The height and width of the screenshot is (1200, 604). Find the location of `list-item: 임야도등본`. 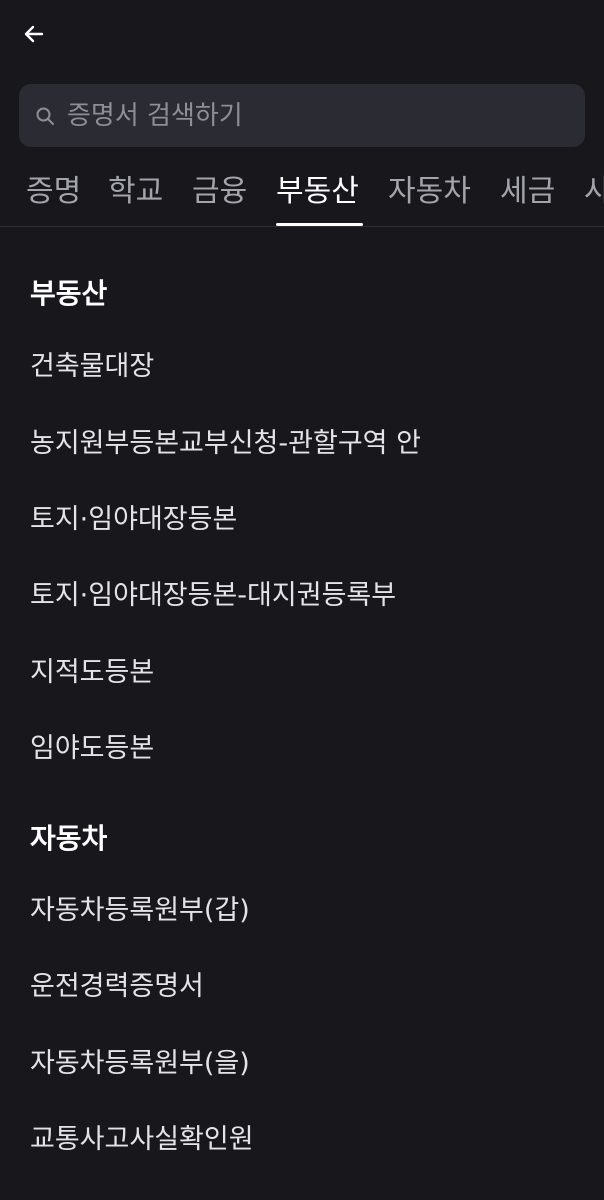

list-item: 임야도등본 is located at coordinates (310, 745).